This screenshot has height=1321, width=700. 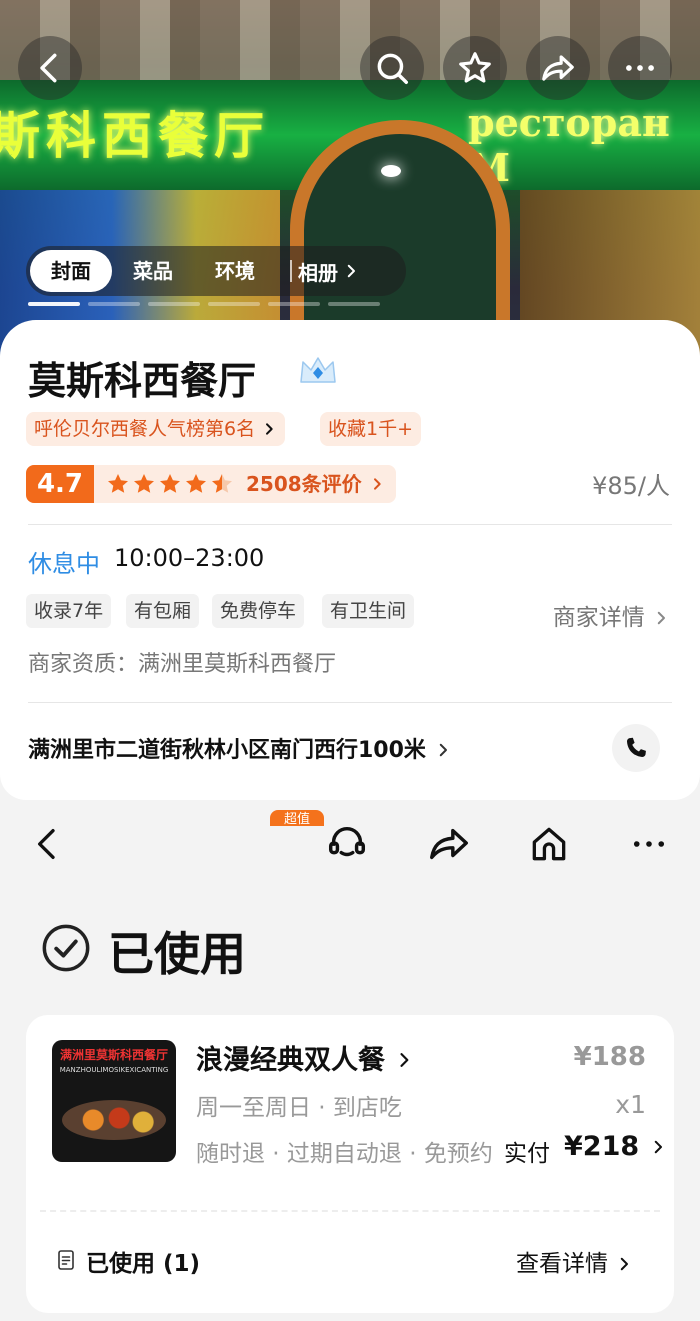 What do you see at coordinates (222, 483) in the screenshot?
I see `half-star-icon` at bounding box center [222, 483].